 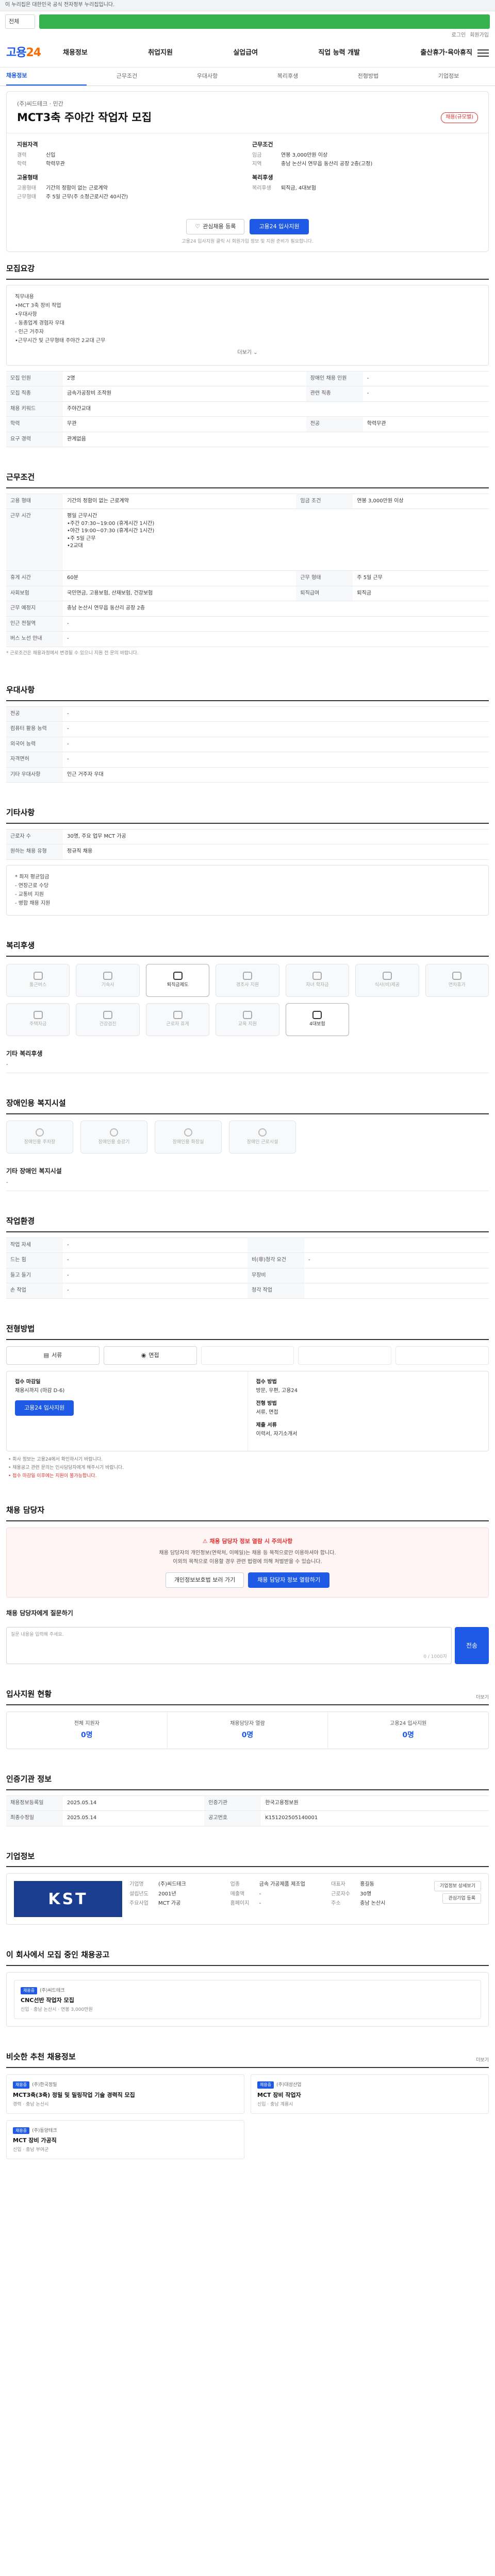 I want to click on tab-process: 전형방법, so click(x=368, y=76).